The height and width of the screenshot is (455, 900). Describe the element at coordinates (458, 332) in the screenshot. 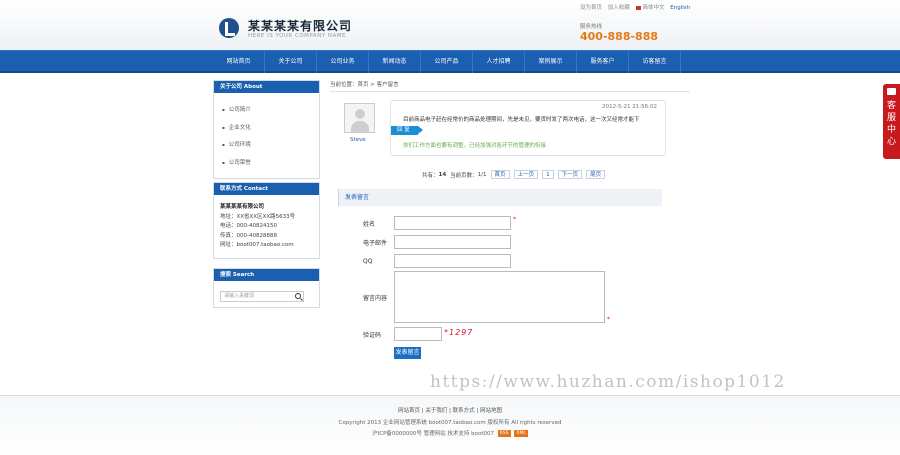

I see `captcha-image: *1297` at that location.